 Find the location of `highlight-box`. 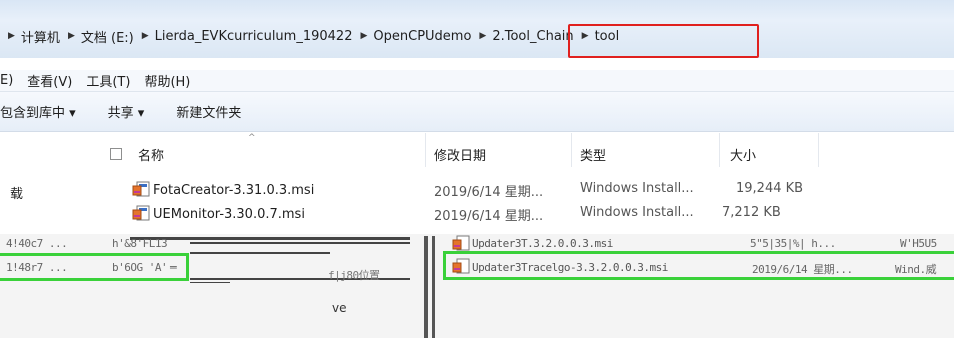

highlight-box is located at coordinates (663, 41).